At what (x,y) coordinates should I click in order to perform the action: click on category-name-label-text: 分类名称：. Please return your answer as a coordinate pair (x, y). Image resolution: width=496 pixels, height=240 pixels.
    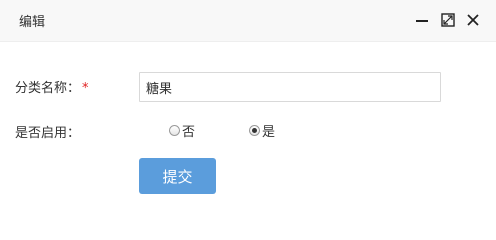
    Looking at the image, I should click on (48, 88).